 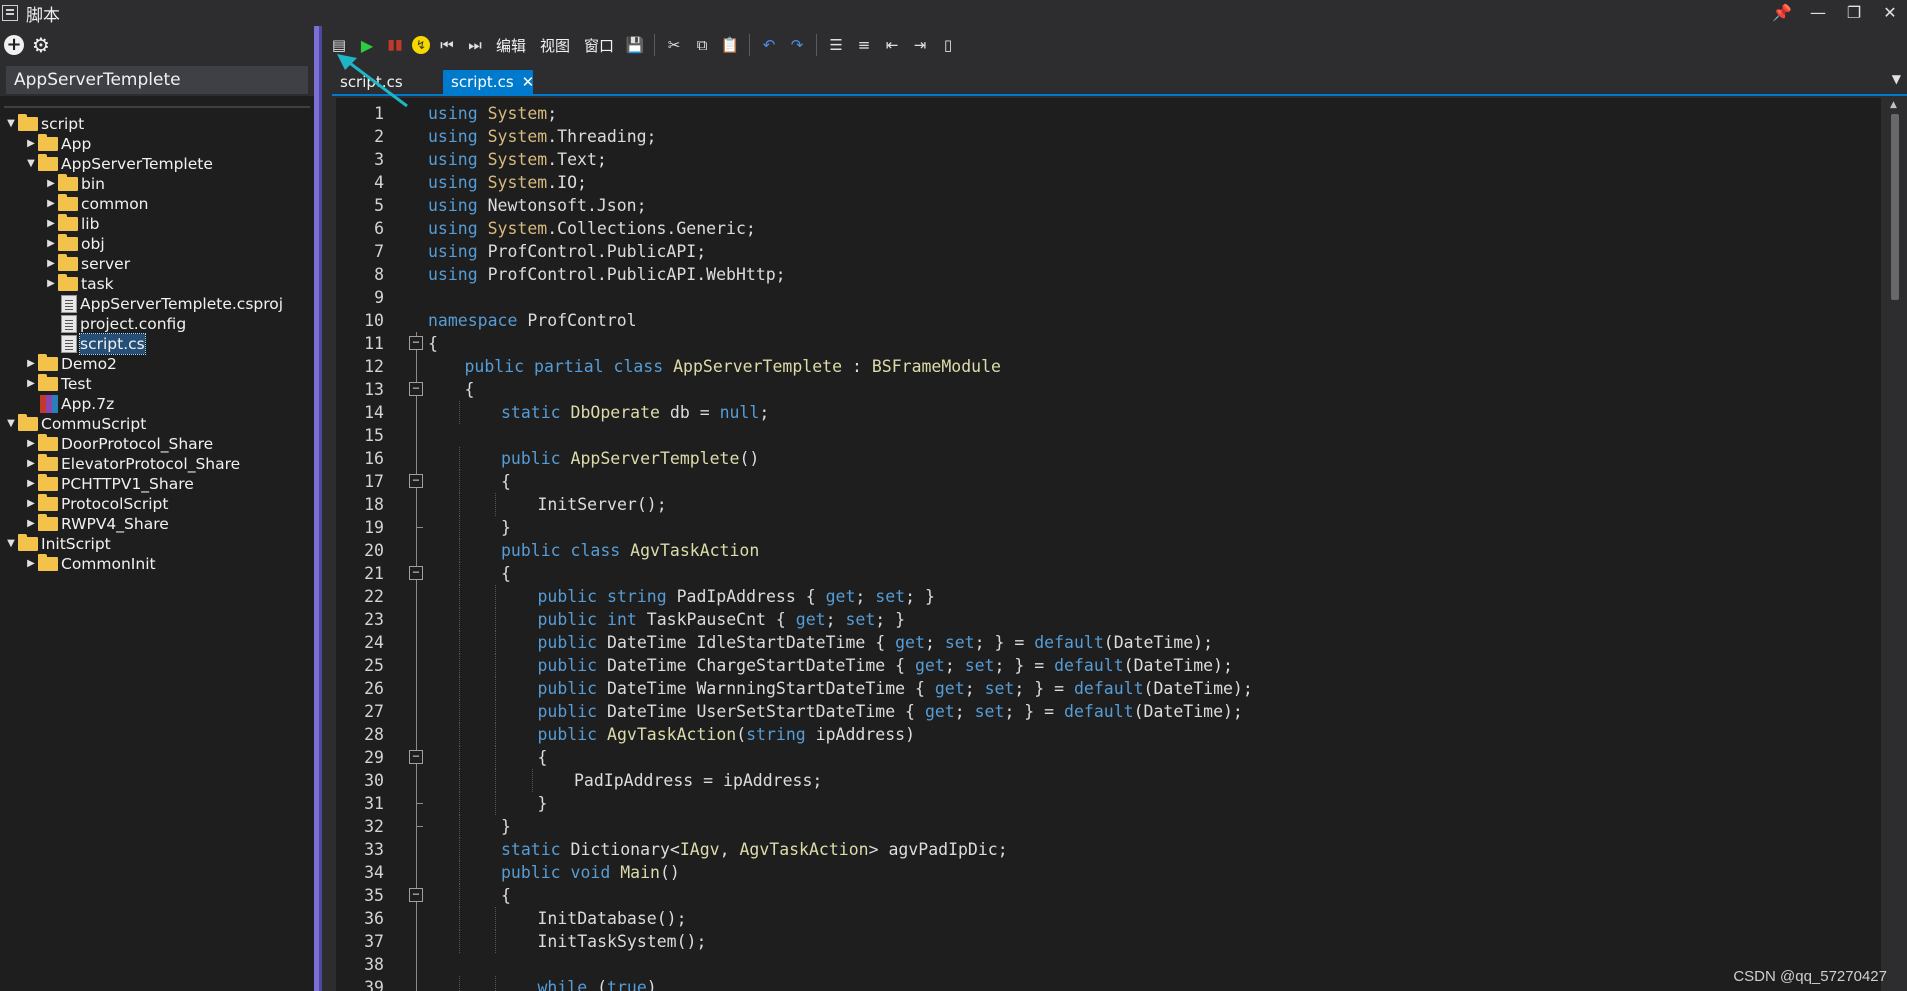 What do you see at coordinates (836, 45) in the screenshot?
I see `format-icon: ☰` at bounding box center [836, 45].